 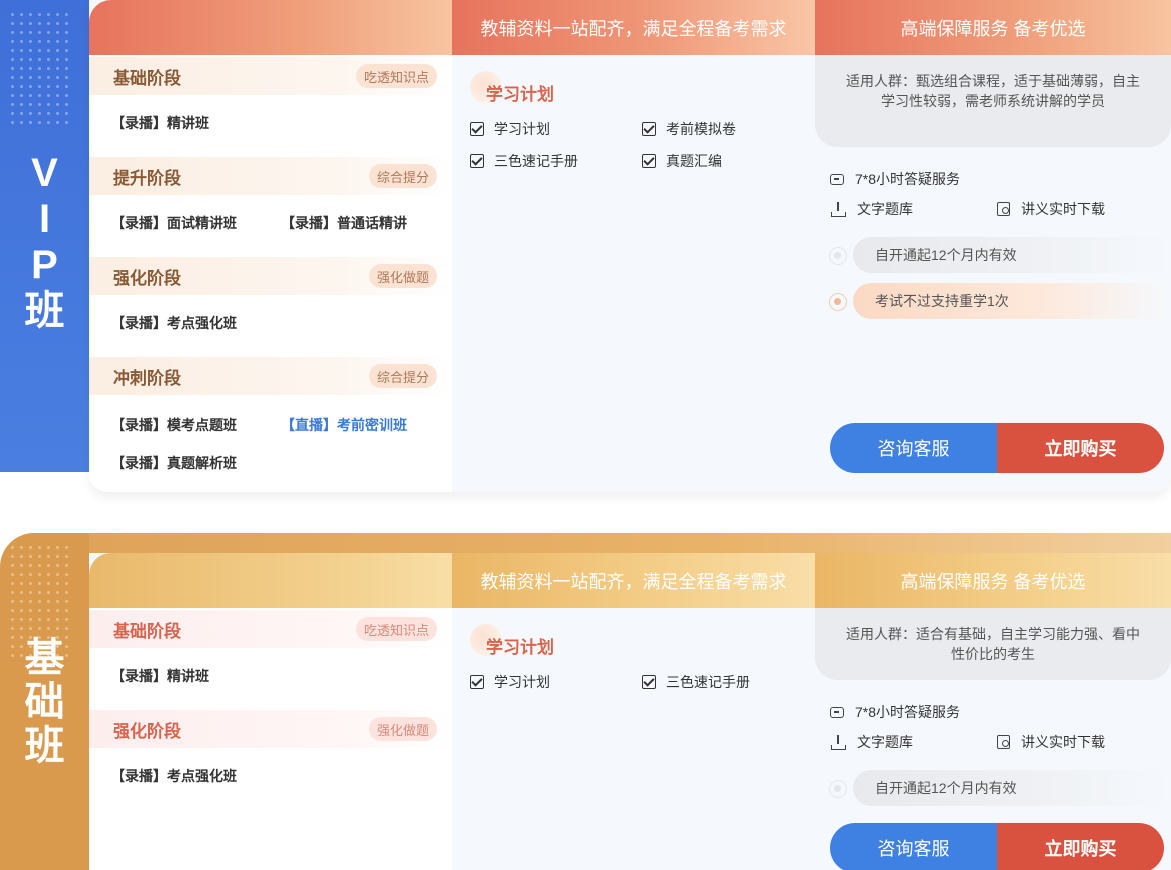 What do you see at coordinates (44, 311) in the screenshot?
I see `vip-label-char: 班` at bounding box center [44, 311].